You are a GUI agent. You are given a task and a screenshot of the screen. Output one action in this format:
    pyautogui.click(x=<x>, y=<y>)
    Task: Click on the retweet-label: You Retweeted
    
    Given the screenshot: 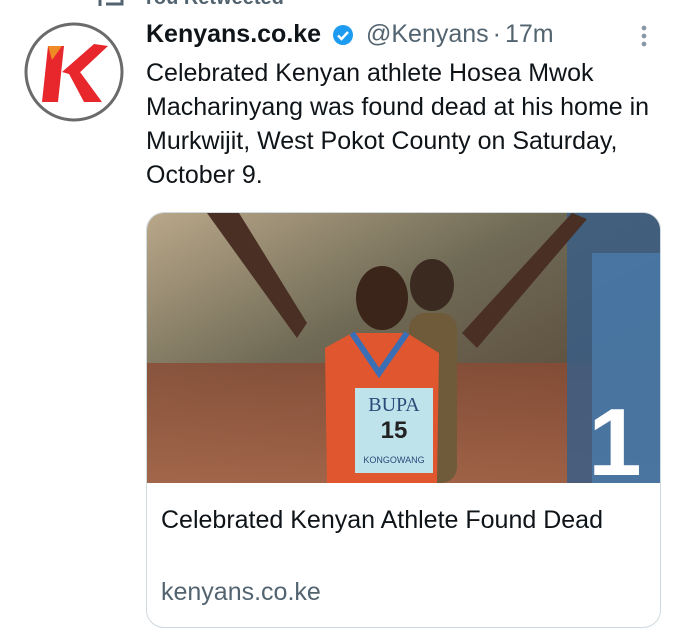 What is the action you would take?
    pyautogui.click(x=213, y=5)
    